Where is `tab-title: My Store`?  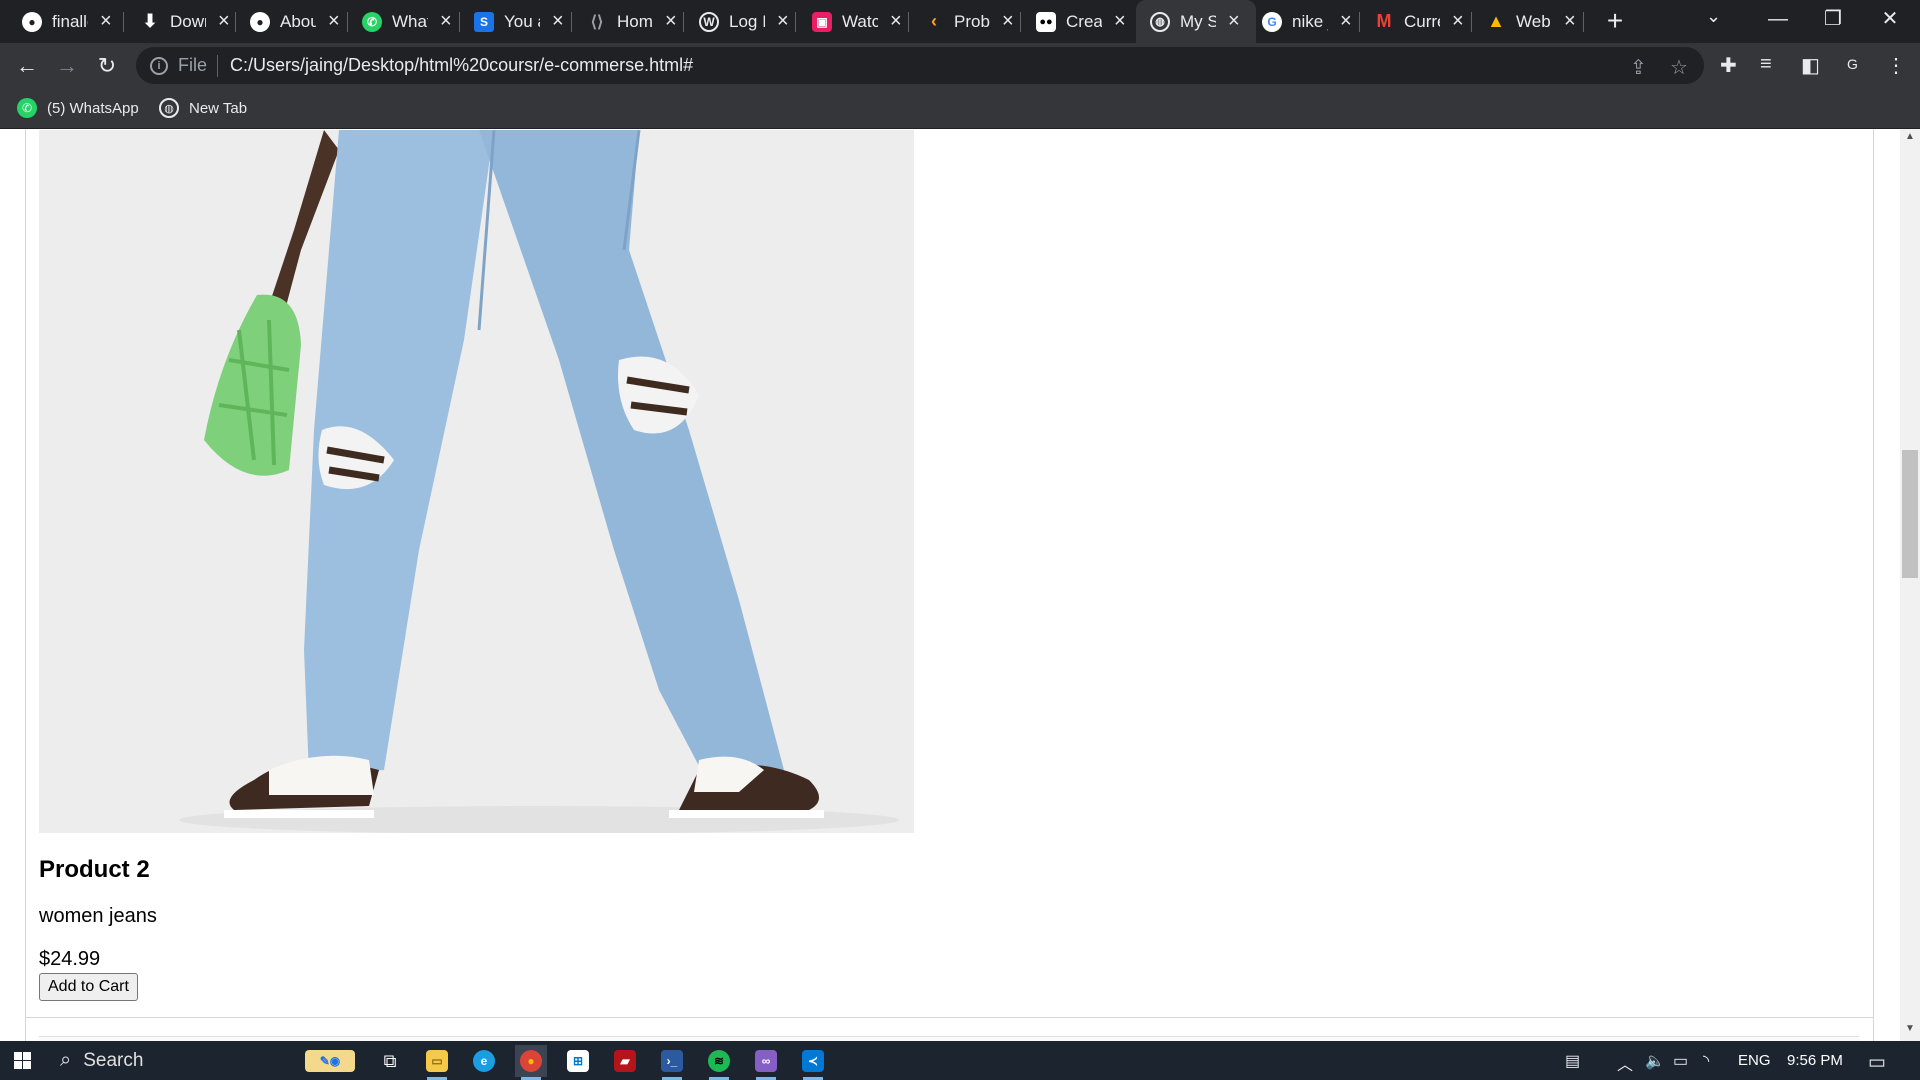 tab-title: My Store is located at coordinates (1198, 21).